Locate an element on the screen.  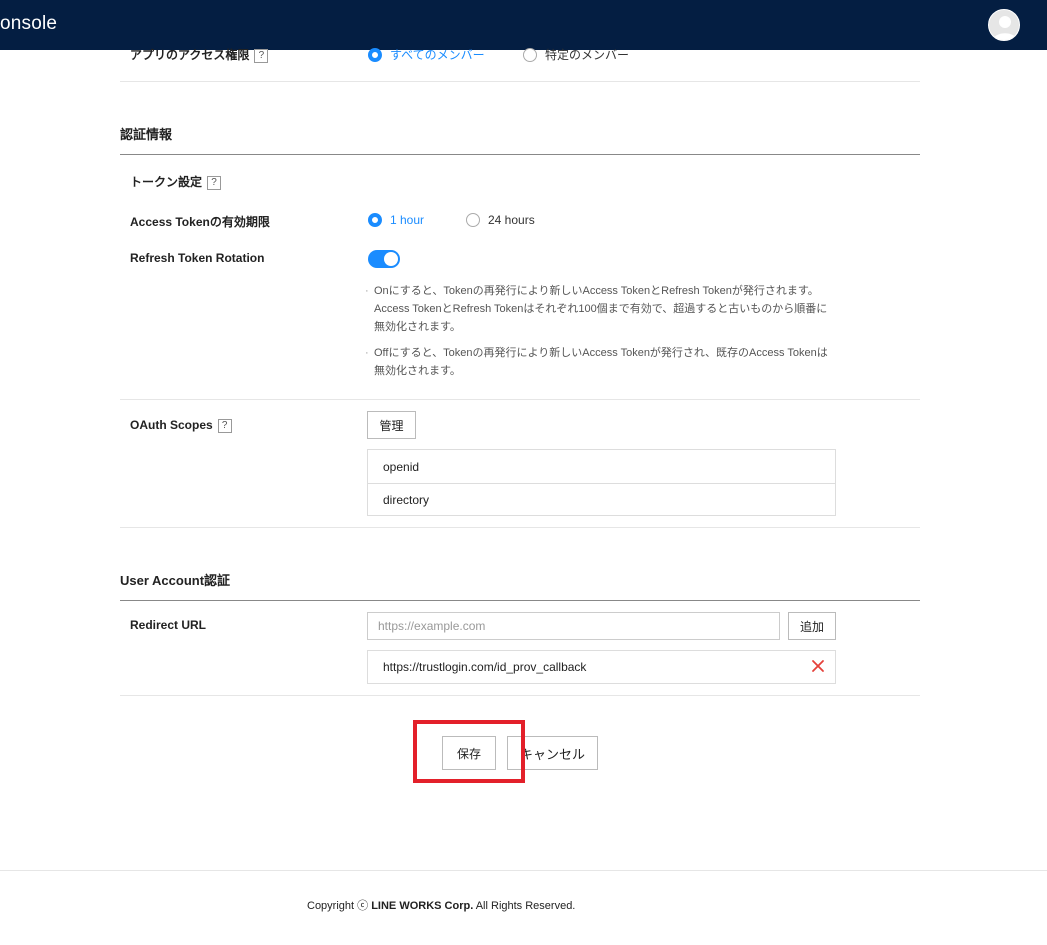
redirect-url-item: https://trustlogin.com/id_prov_callback is located at coordinates (601, 667).